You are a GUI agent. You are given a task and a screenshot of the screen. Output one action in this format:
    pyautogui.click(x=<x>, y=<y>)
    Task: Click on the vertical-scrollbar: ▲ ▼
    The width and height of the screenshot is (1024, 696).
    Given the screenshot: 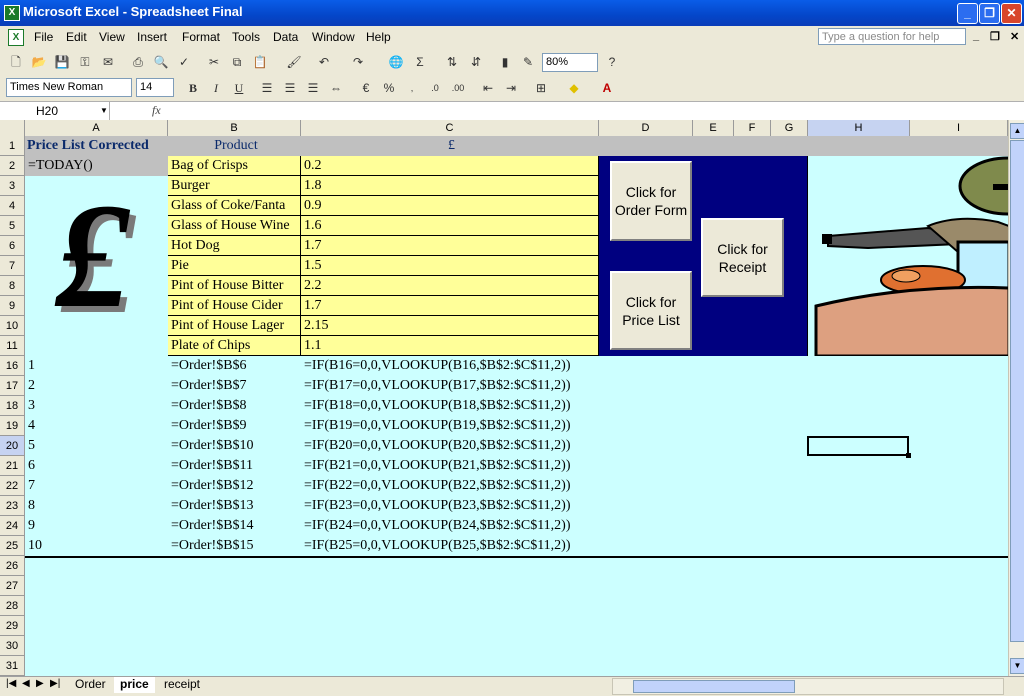 What is the action you would take?
    pyautogui.click(x=1016, y=398)
    